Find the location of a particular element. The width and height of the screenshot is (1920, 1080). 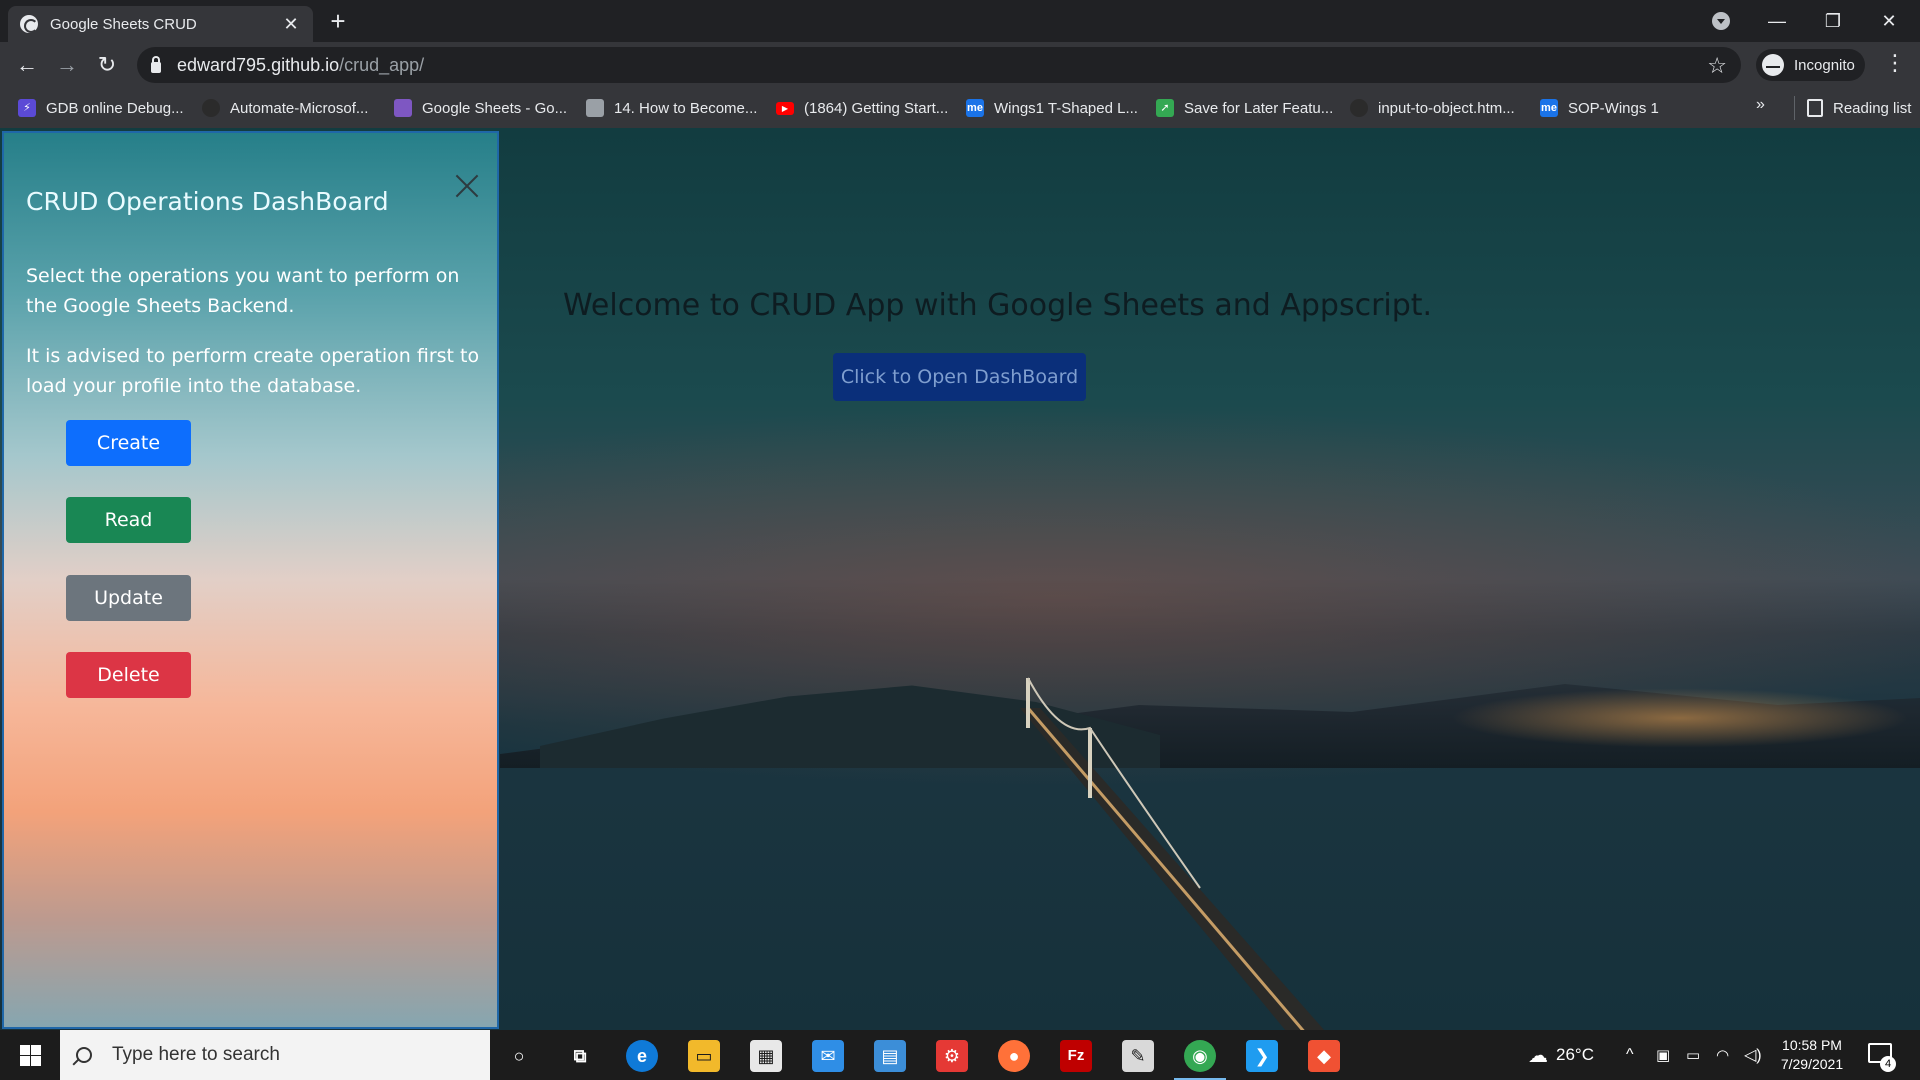

read-button: Read is located at coordinates (128, 520).